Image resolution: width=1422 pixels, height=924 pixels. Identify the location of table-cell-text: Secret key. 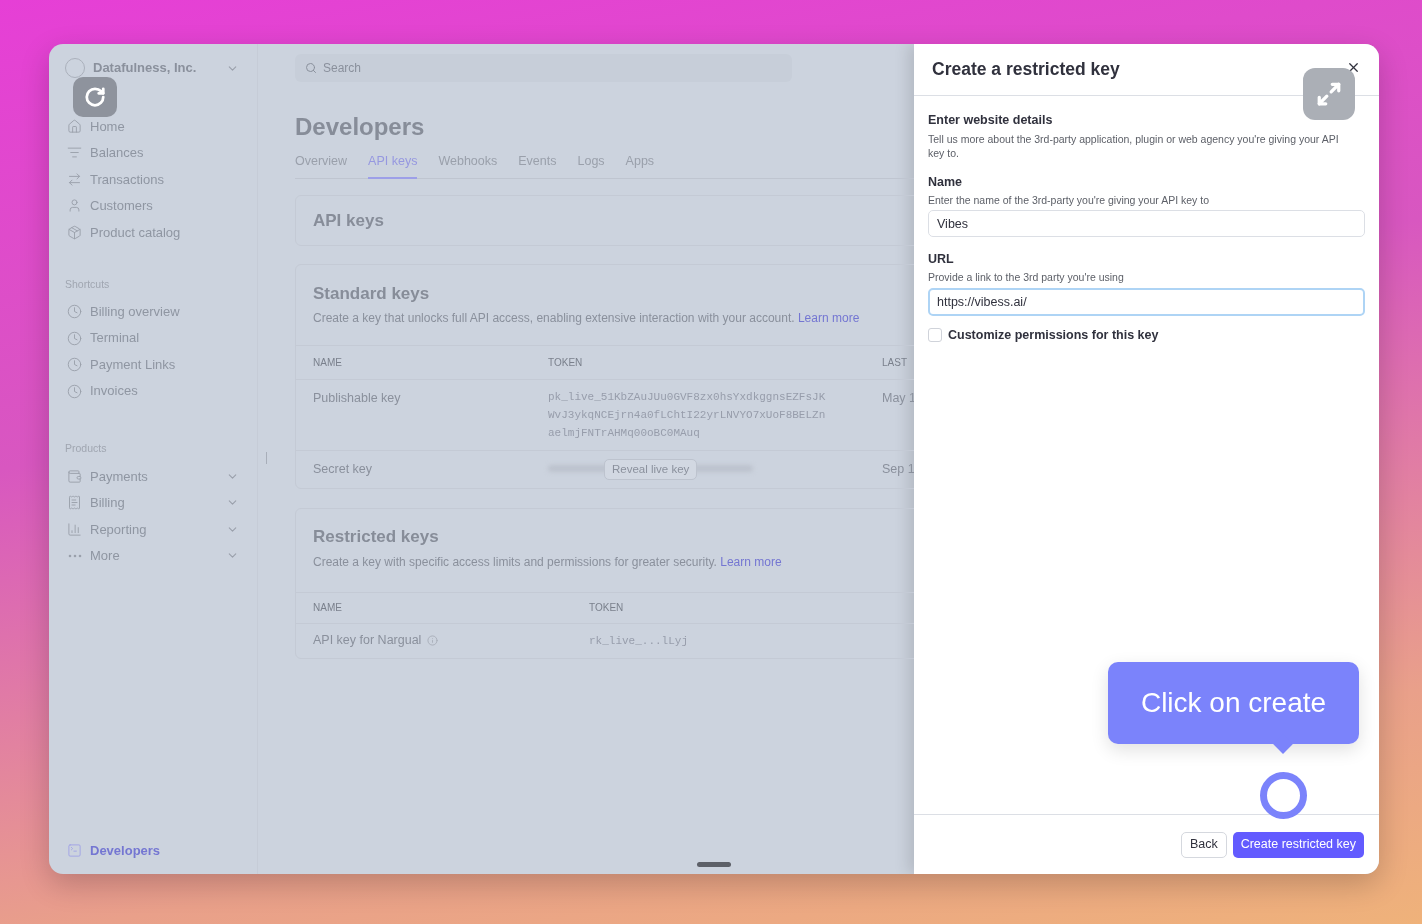
(343, 470).